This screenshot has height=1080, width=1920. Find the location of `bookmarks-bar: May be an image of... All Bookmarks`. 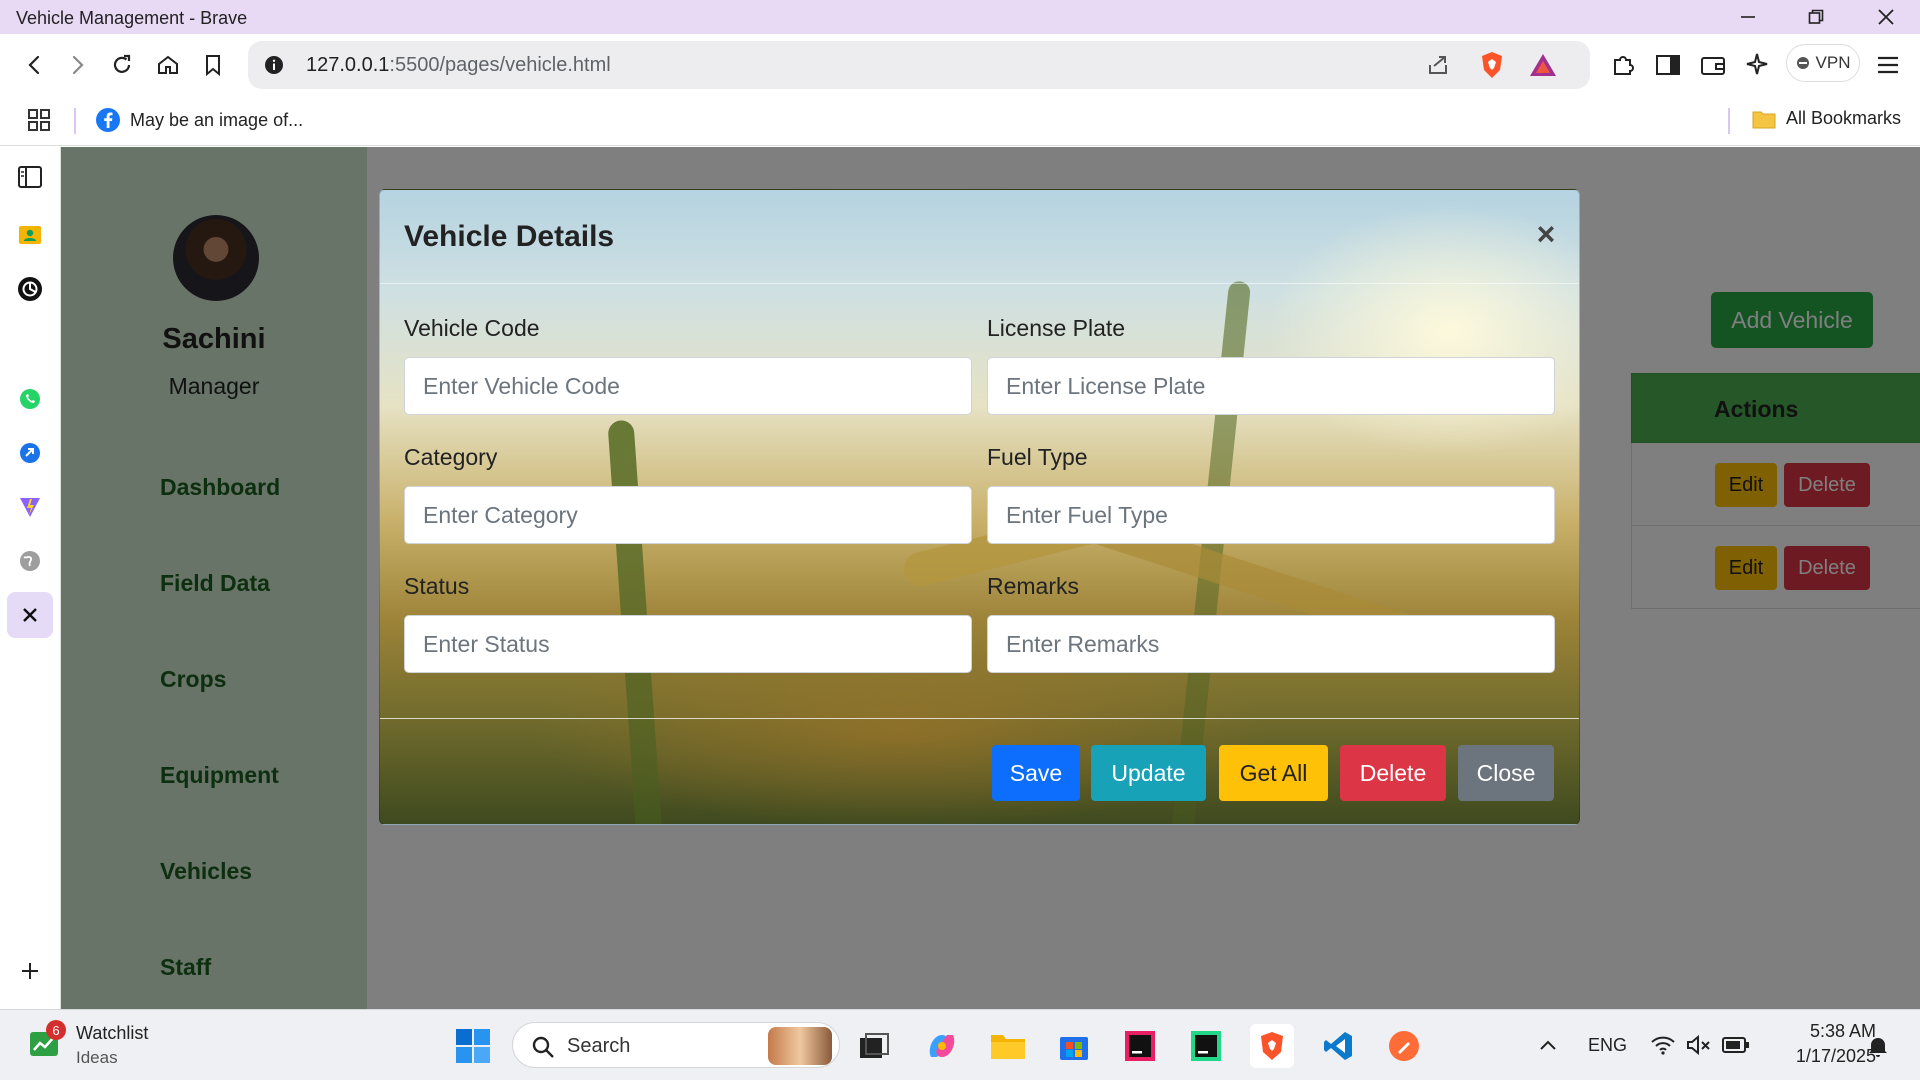

bookmarks-bar: May be an image of... All Bookmarks is located at coordinates (960, 121).